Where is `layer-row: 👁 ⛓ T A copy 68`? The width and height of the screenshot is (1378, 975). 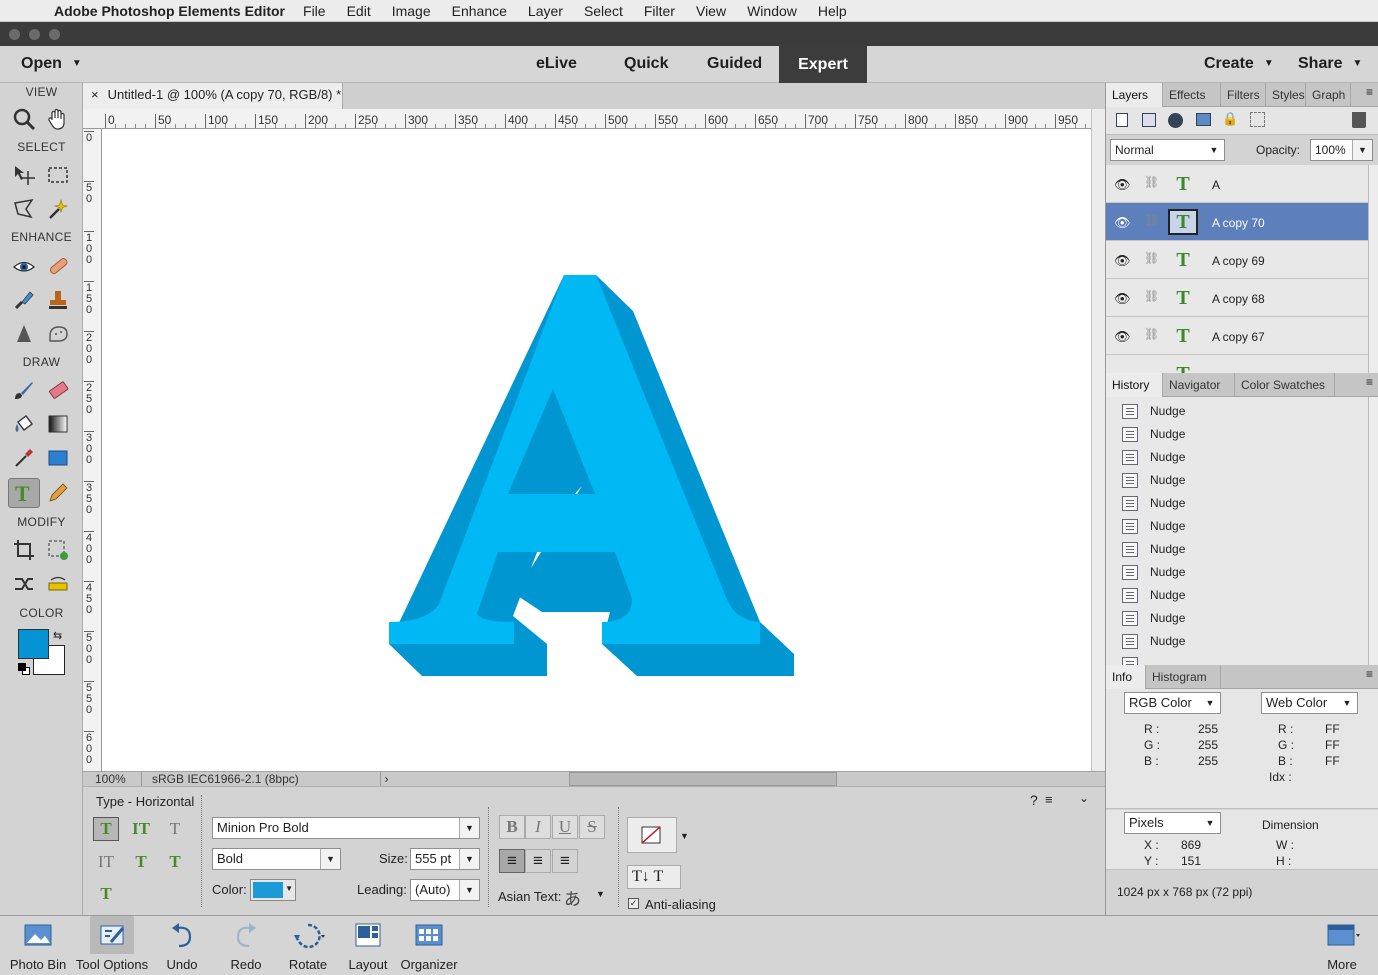 layer-row: 👁 ⛓ T A copy 68 is located at coordinates (1237, 298).